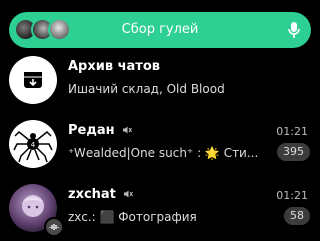  I want to click on chat-name: zxchat, so click(92, 194).